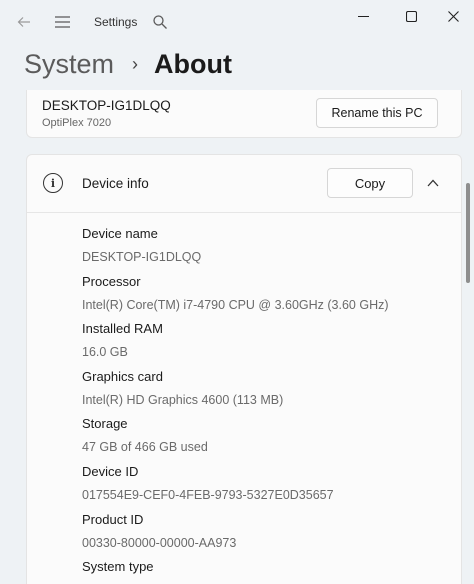 The height and width of the screenshot is (584, 474). What do you see at coordinates (120, 233) in the screenshot?
I see `spec-label: Device name` at bounding box center [120, 233].